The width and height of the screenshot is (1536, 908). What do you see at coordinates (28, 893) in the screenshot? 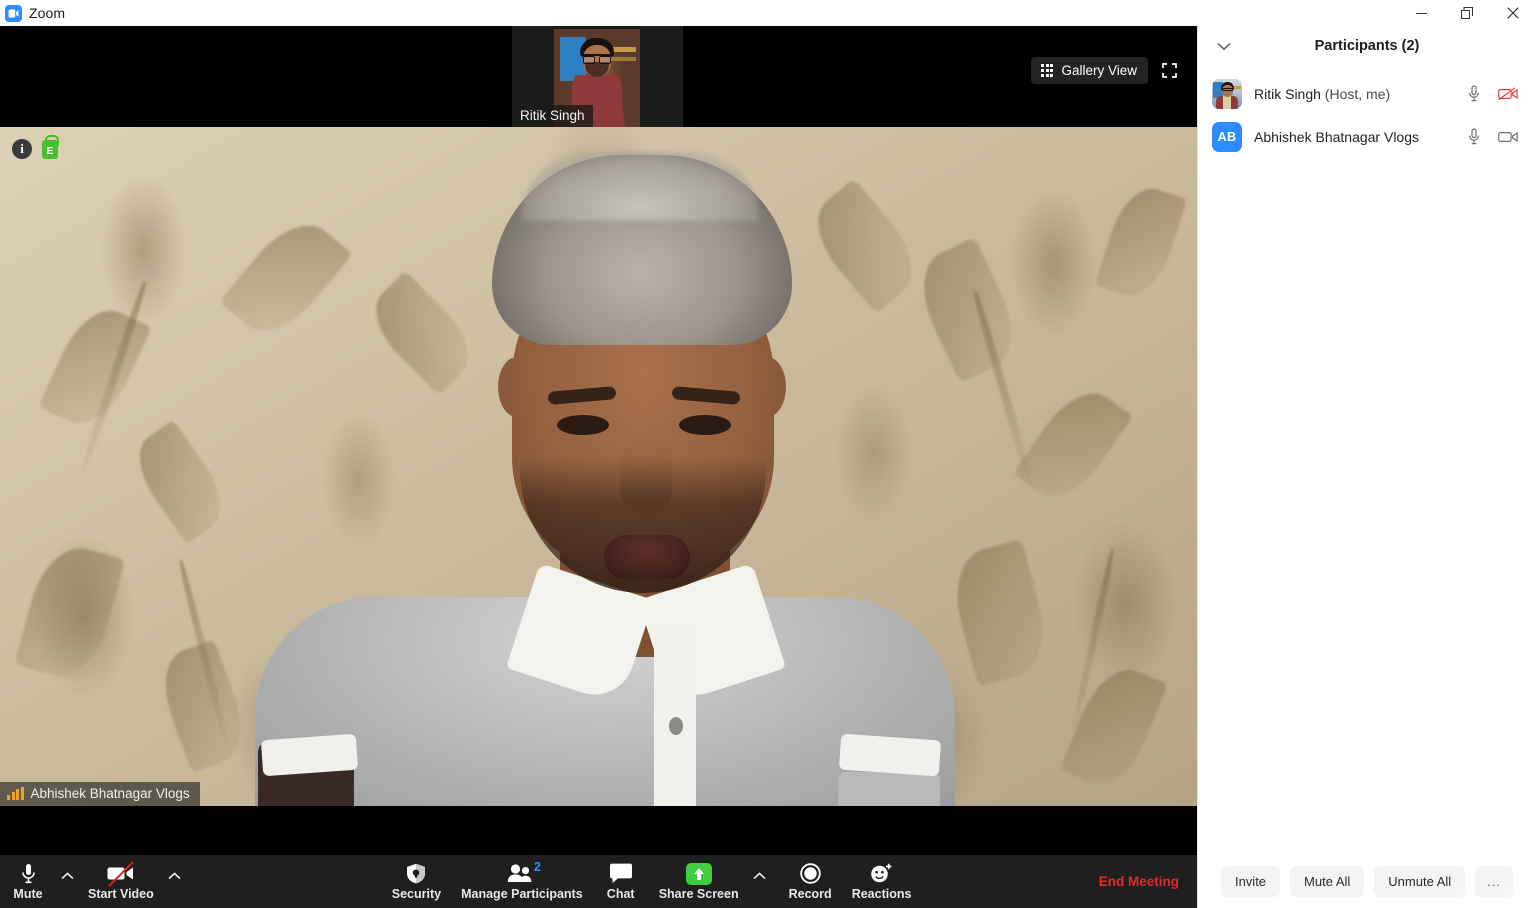
I see `mute-label: Mute` at bounding box center [28, 893].